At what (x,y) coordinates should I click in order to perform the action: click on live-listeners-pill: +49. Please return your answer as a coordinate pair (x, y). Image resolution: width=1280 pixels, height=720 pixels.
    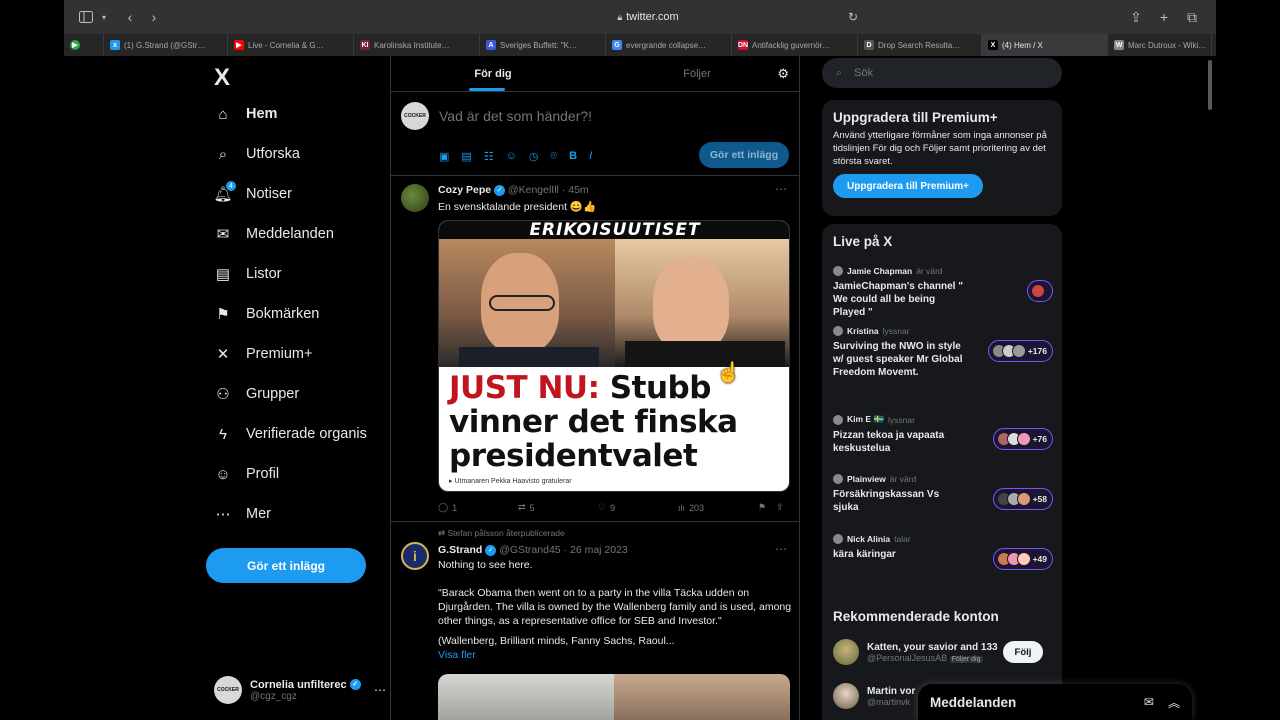
    Looking at the image, I should click on (1022, 559).